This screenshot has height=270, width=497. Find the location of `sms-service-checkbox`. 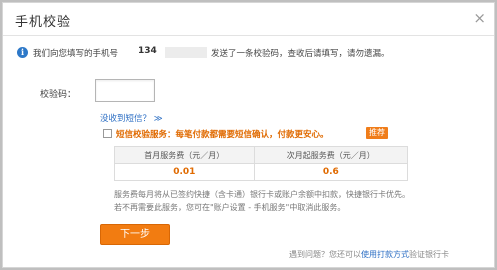

sms-service-checkbox is located at coordinates (107, 133).